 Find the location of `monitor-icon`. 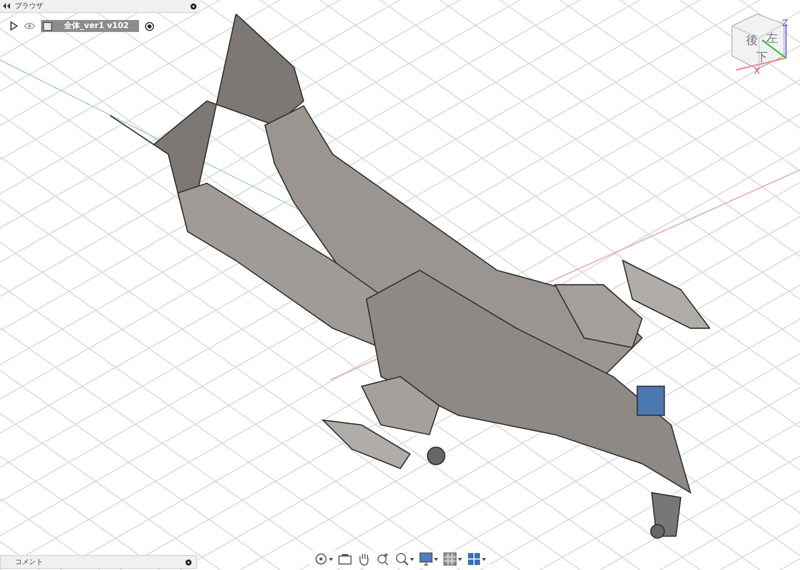

monitor-icon is located at coordinates (426, 559).